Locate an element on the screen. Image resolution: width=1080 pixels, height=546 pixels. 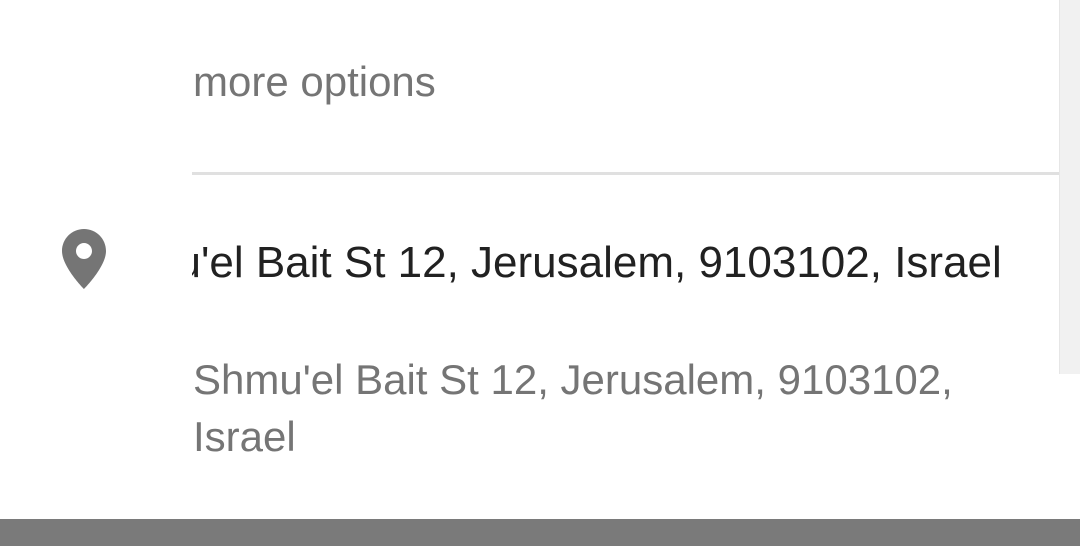
scrollbar-track is located at coordinates (1069, 187).